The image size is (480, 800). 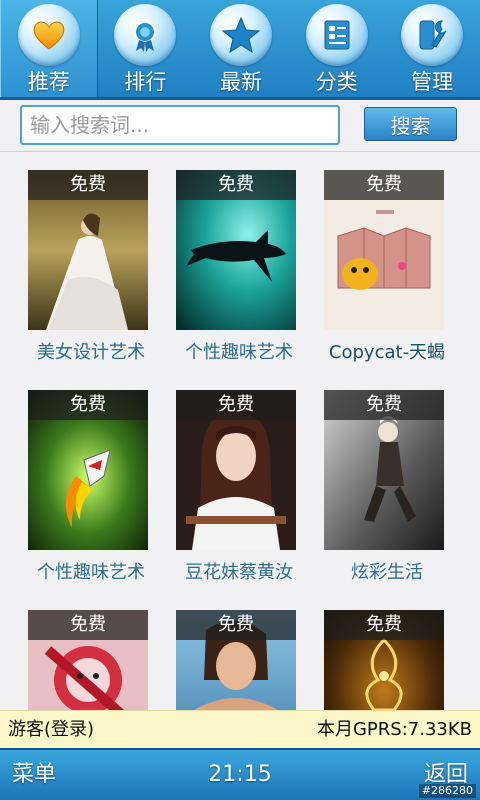 I want to click on search-bar: 搜索, so click(x=240, y=126).